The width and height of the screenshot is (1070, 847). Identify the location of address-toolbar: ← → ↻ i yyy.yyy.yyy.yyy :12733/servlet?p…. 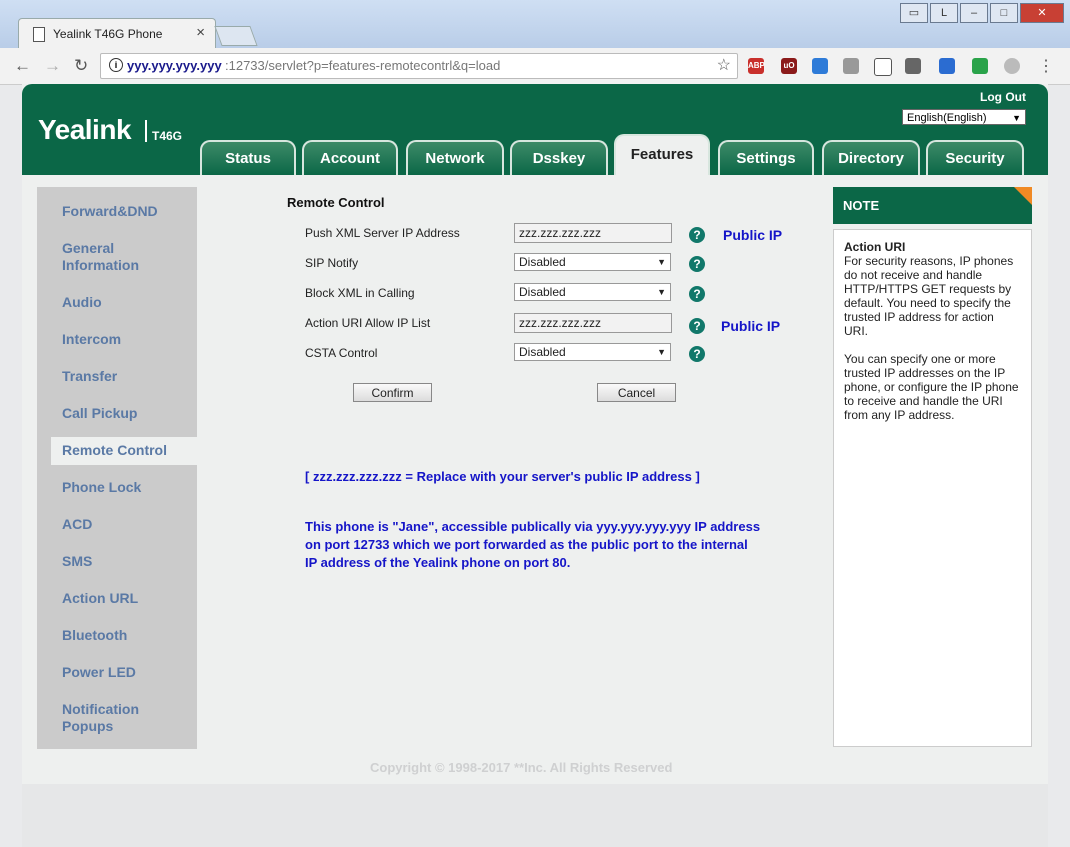
(535, 66).